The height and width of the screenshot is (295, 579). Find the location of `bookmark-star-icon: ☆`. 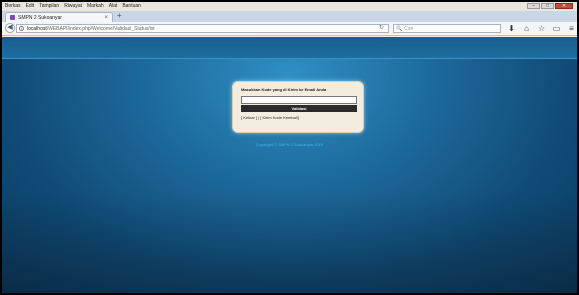

bookmark-star-icon: ☆ is located at coordinates (541, 28).